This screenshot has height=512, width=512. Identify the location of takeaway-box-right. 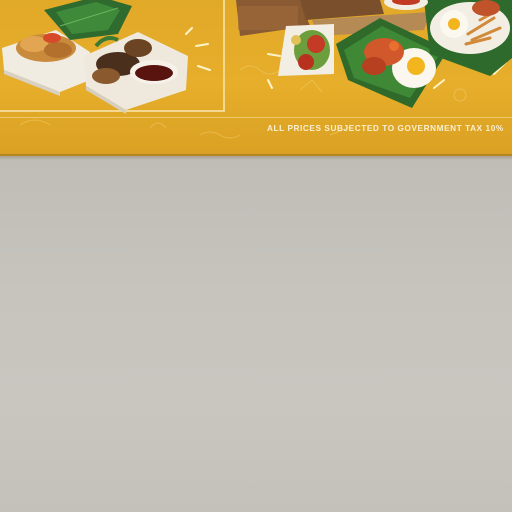
(136, 73).